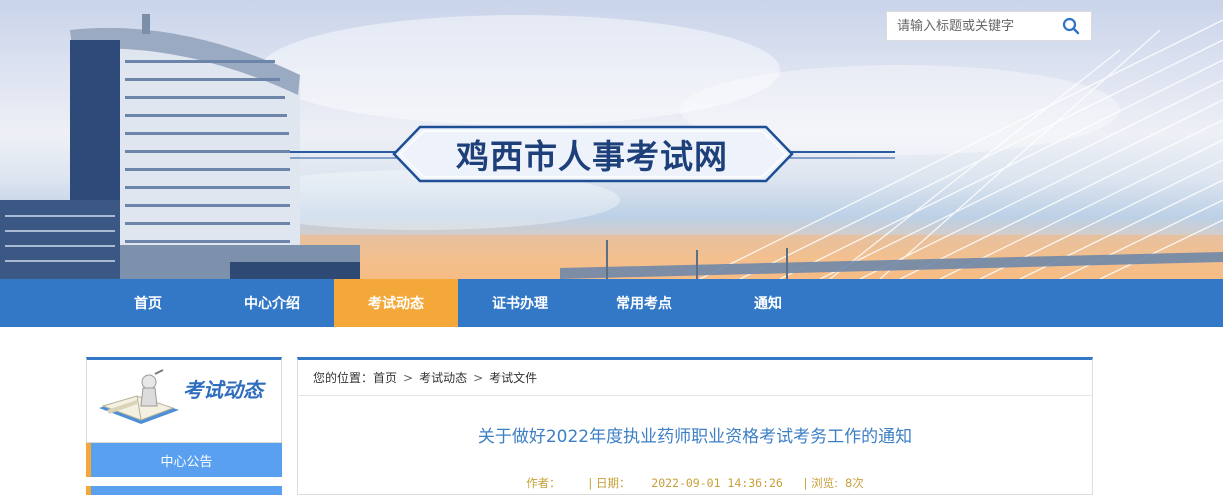 This screenshot has height=495, width=1223. I want to click on sidebar-header: 考试动态, so click(184, 400).